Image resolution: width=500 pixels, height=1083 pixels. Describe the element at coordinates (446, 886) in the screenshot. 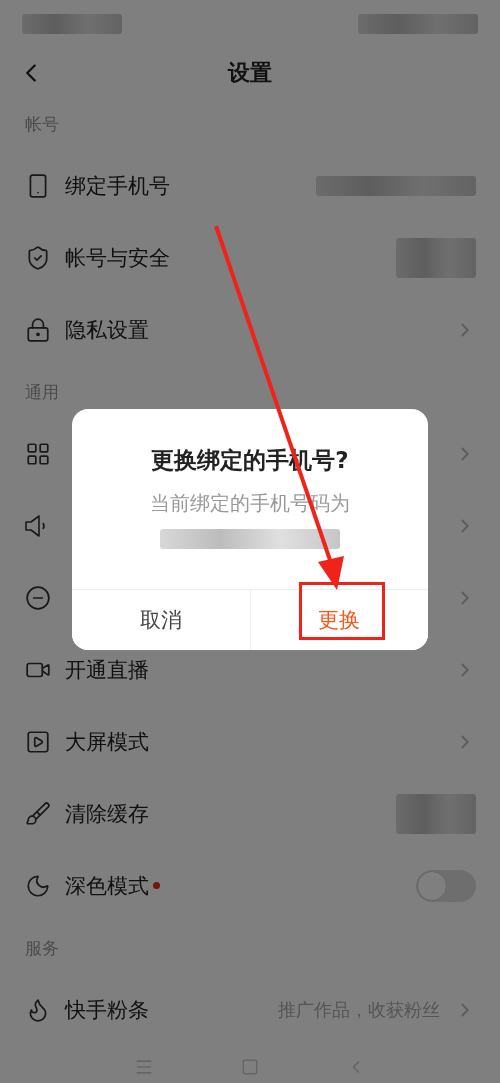

I see `toggle-switch` at that location.